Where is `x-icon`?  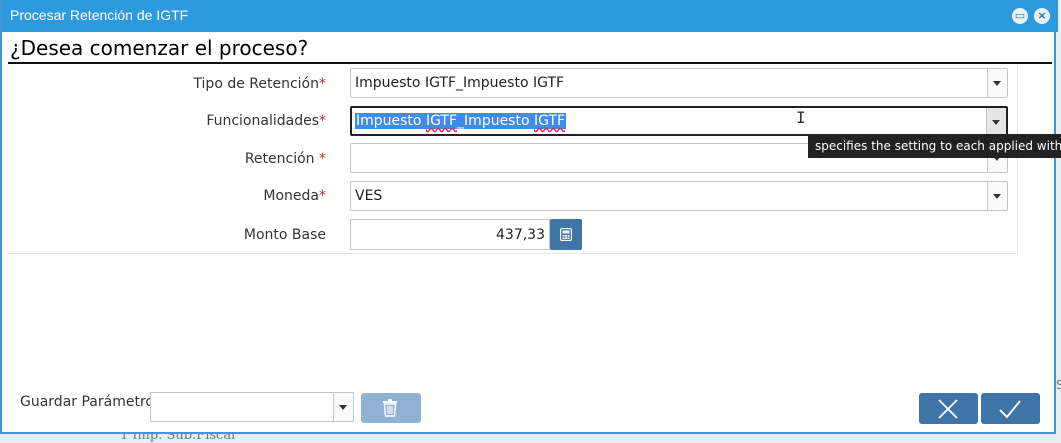
x-icon is located at coordinates (948, 409).